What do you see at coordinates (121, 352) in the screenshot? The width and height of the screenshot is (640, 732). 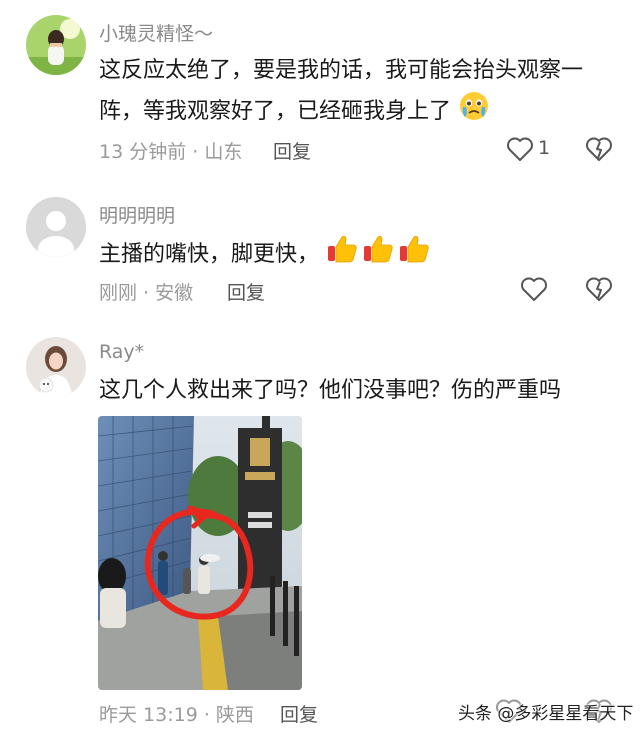 I see `username: Ray*` at bounding box center [121, 352].